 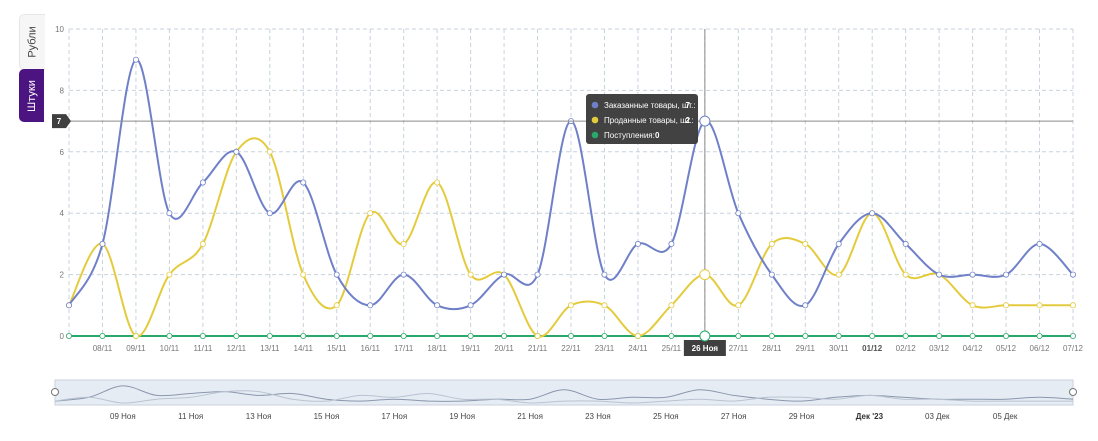 I want to click on tooltip-value: 0, so click(x=657, y=135).